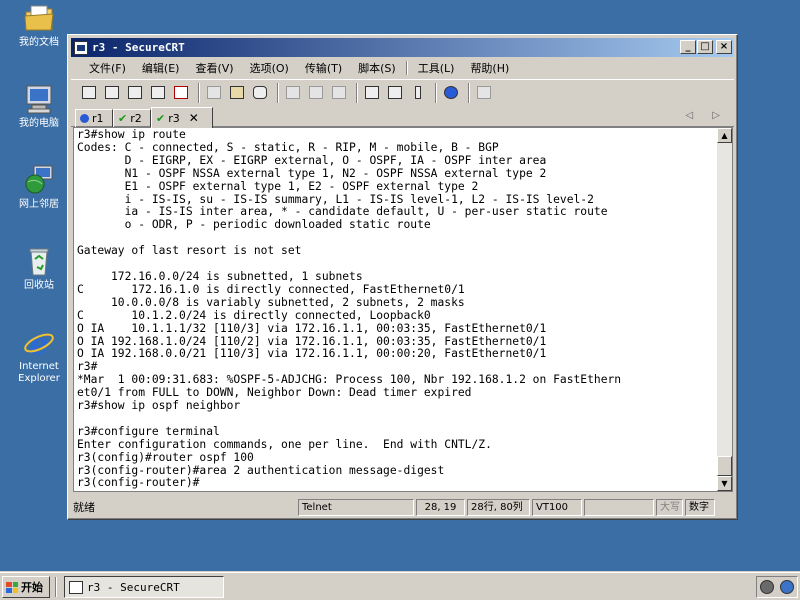  What do you see at coordinates (395, 93) in the screenshot?
I see `global-options-icon` at bounding box center [395, 93].